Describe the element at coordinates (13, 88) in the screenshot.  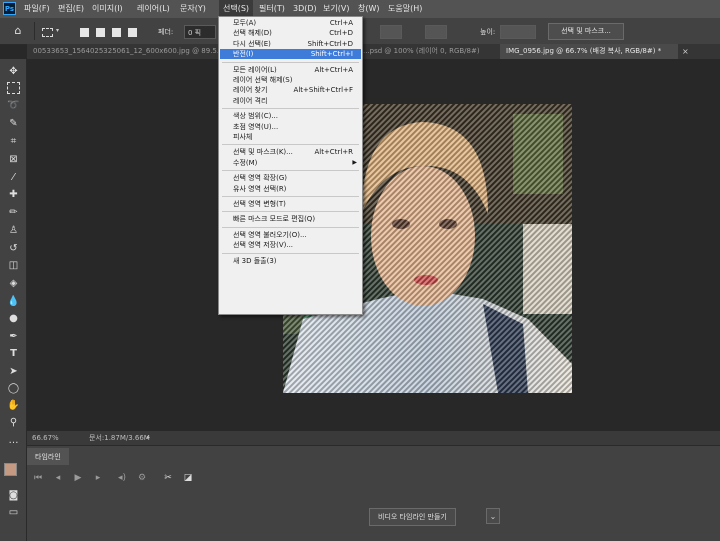
I see `marquee-tool-icon` at that location.